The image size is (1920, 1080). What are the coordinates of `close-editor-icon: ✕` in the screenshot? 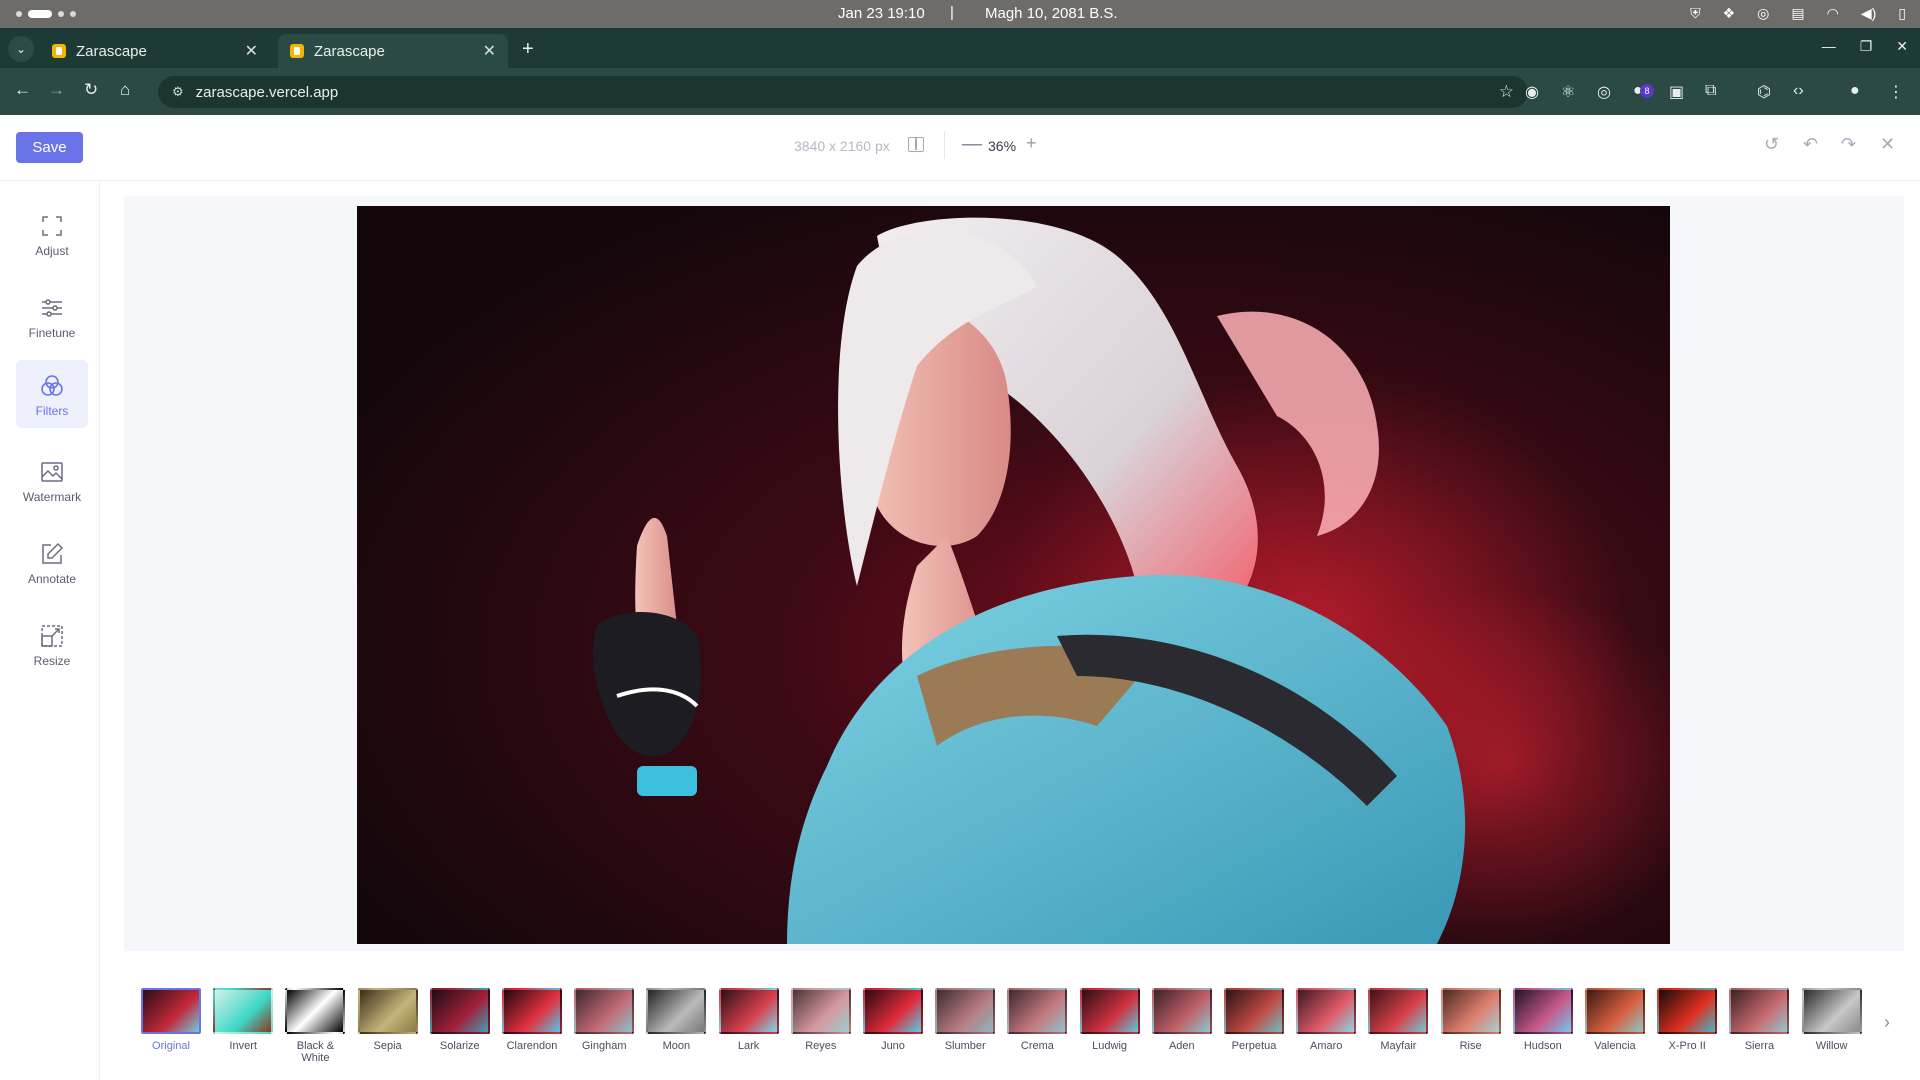 It's located at (1887, 144).